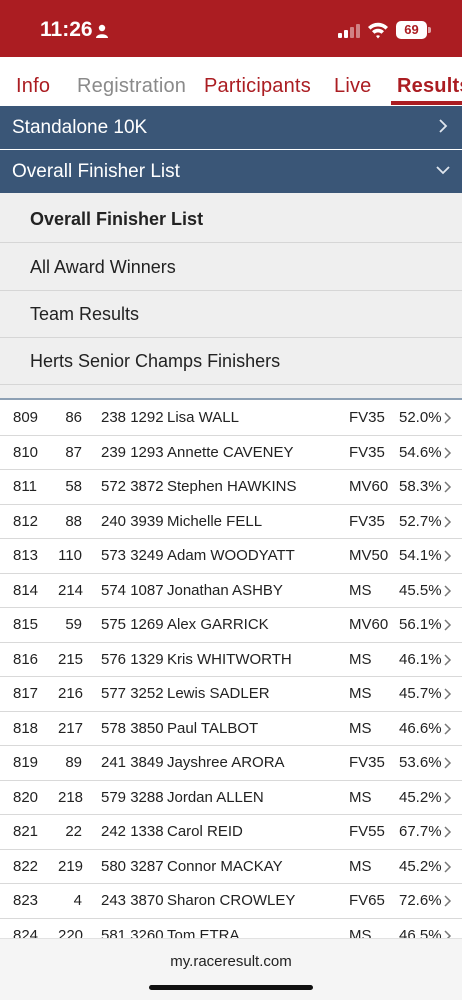  I want to click on result-bib: 243 3870, so click(132, 900).